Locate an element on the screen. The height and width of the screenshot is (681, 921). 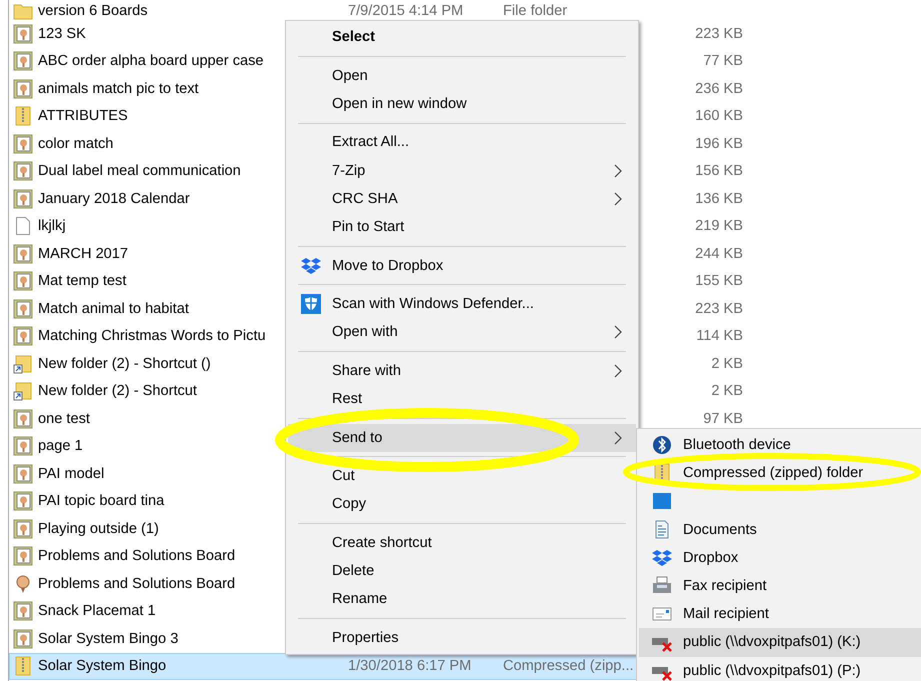
file-name: PAI model is located at coordinates (71, 474).